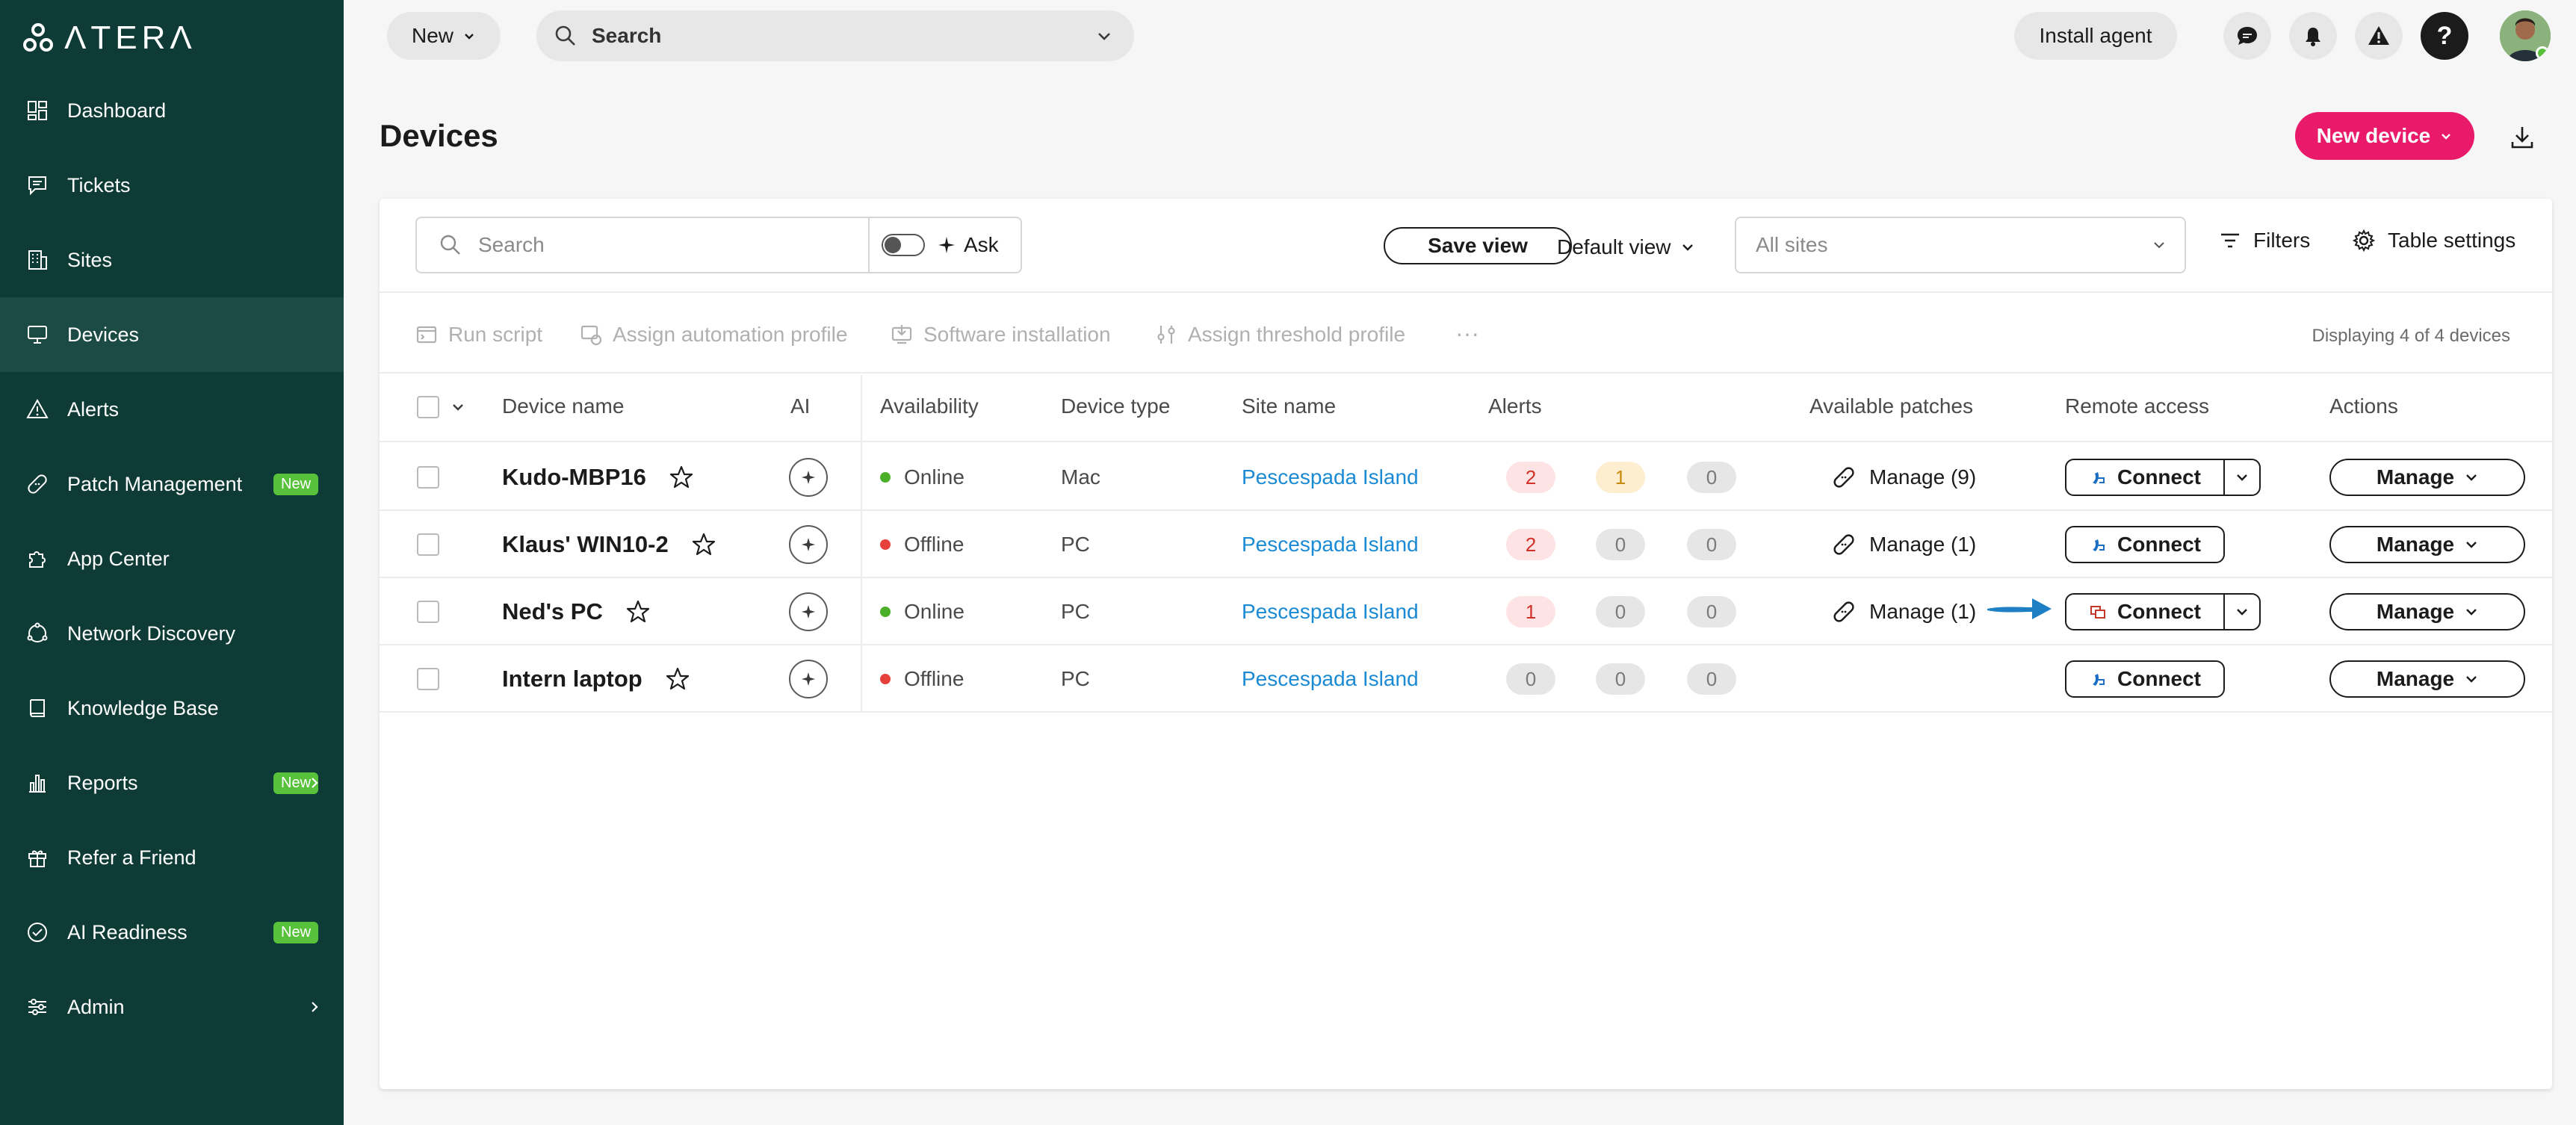 The height and width of the screenshot is (1125, 2576). I want to click on manage-patches-link: Manage (9), so click(1904, 477).